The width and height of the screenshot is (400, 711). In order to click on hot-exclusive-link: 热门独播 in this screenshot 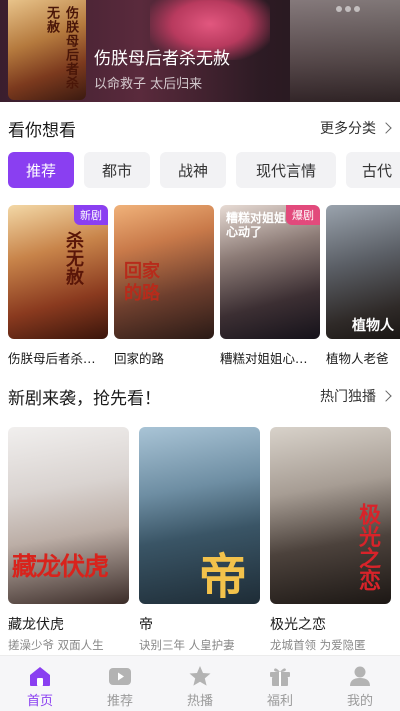, I will do `click(356, 396)`.